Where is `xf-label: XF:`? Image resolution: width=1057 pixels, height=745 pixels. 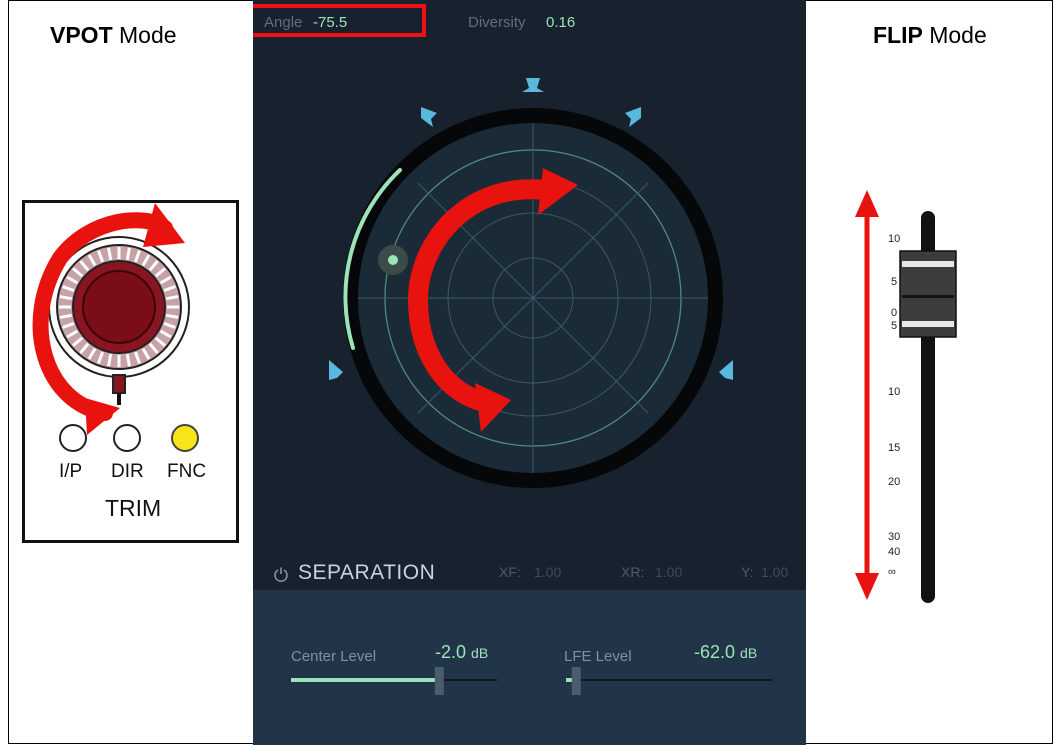
xf-label: XF: is located at coordinates (510, 572).